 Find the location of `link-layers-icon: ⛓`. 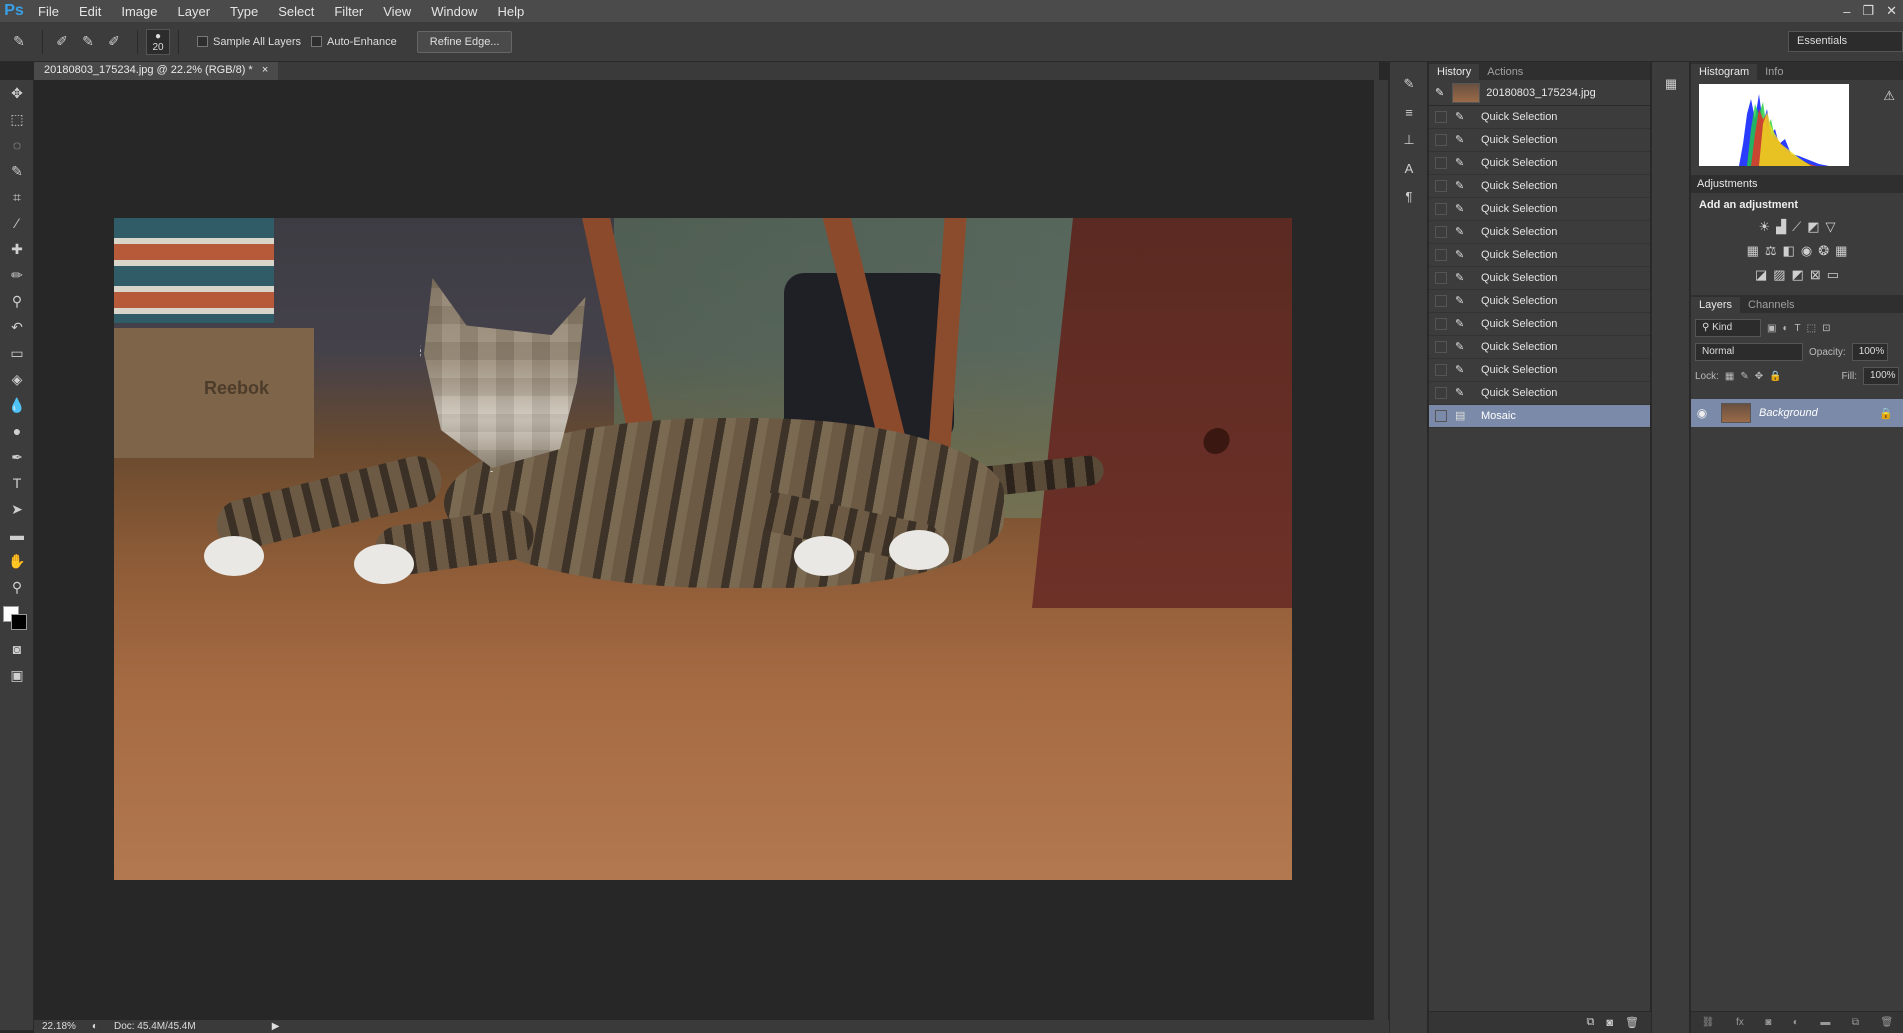

link-layers-icon: ⛓ is located at coordinates (1708, 1022).